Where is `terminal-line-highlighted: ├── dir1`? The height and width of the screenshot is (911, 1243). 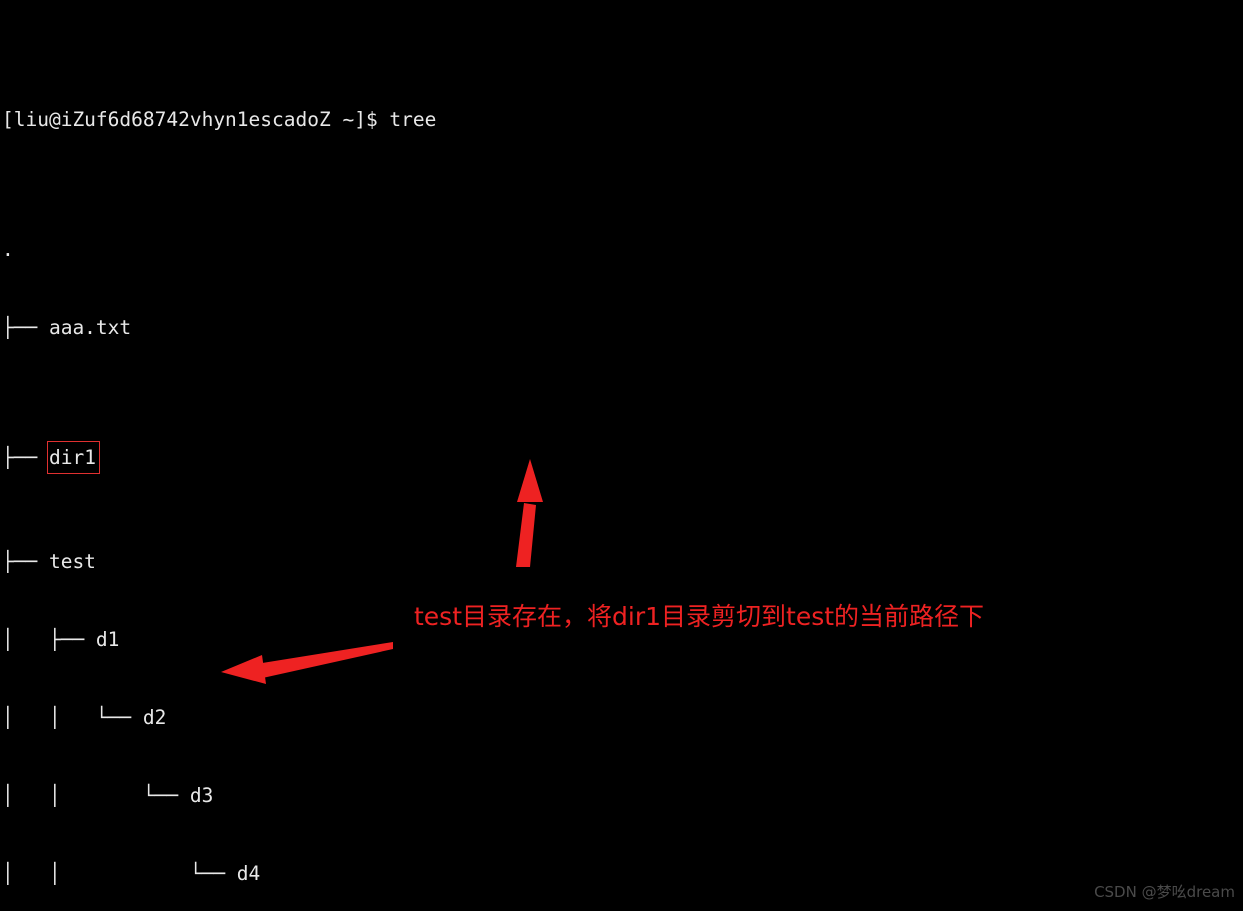
terminal-line-highlighted: ├── dir1 is located at coordinates (622, 457).